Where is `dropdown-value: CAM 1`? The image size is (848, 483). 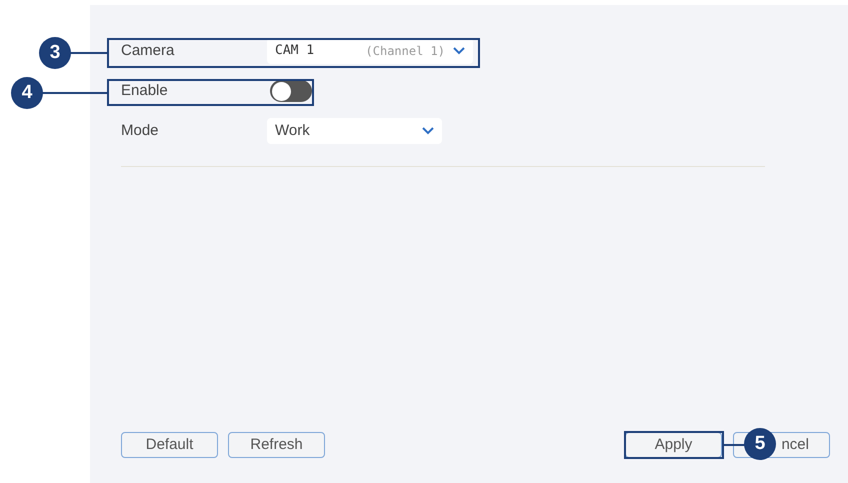
dropdown-value: CAM 1 is located at coordinates (294, 51).